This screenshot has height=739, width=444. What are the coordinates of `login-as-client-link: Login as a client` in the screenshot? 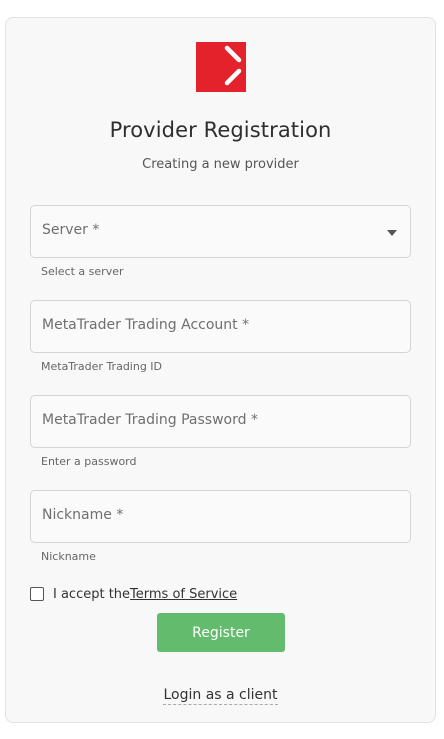 It's located at (220, 696).